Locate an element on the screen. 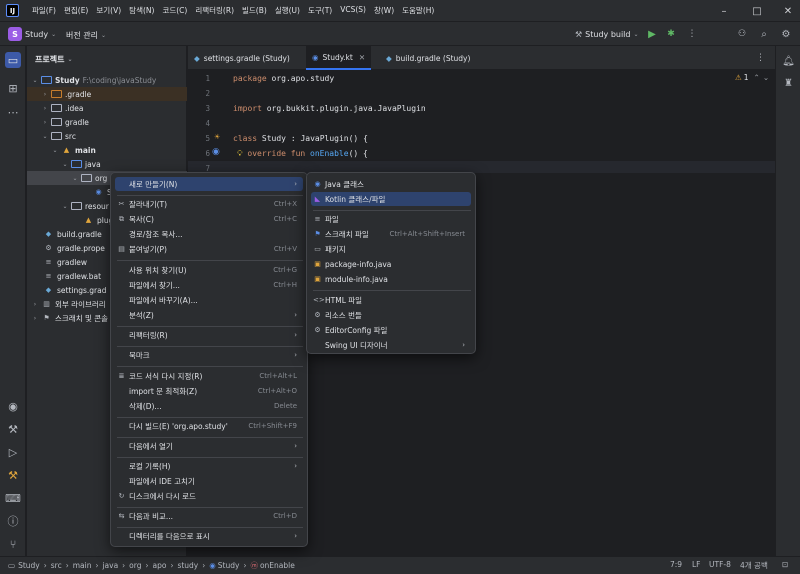  more-actions-icon: ⋮ is located at coordinates (692, 34).